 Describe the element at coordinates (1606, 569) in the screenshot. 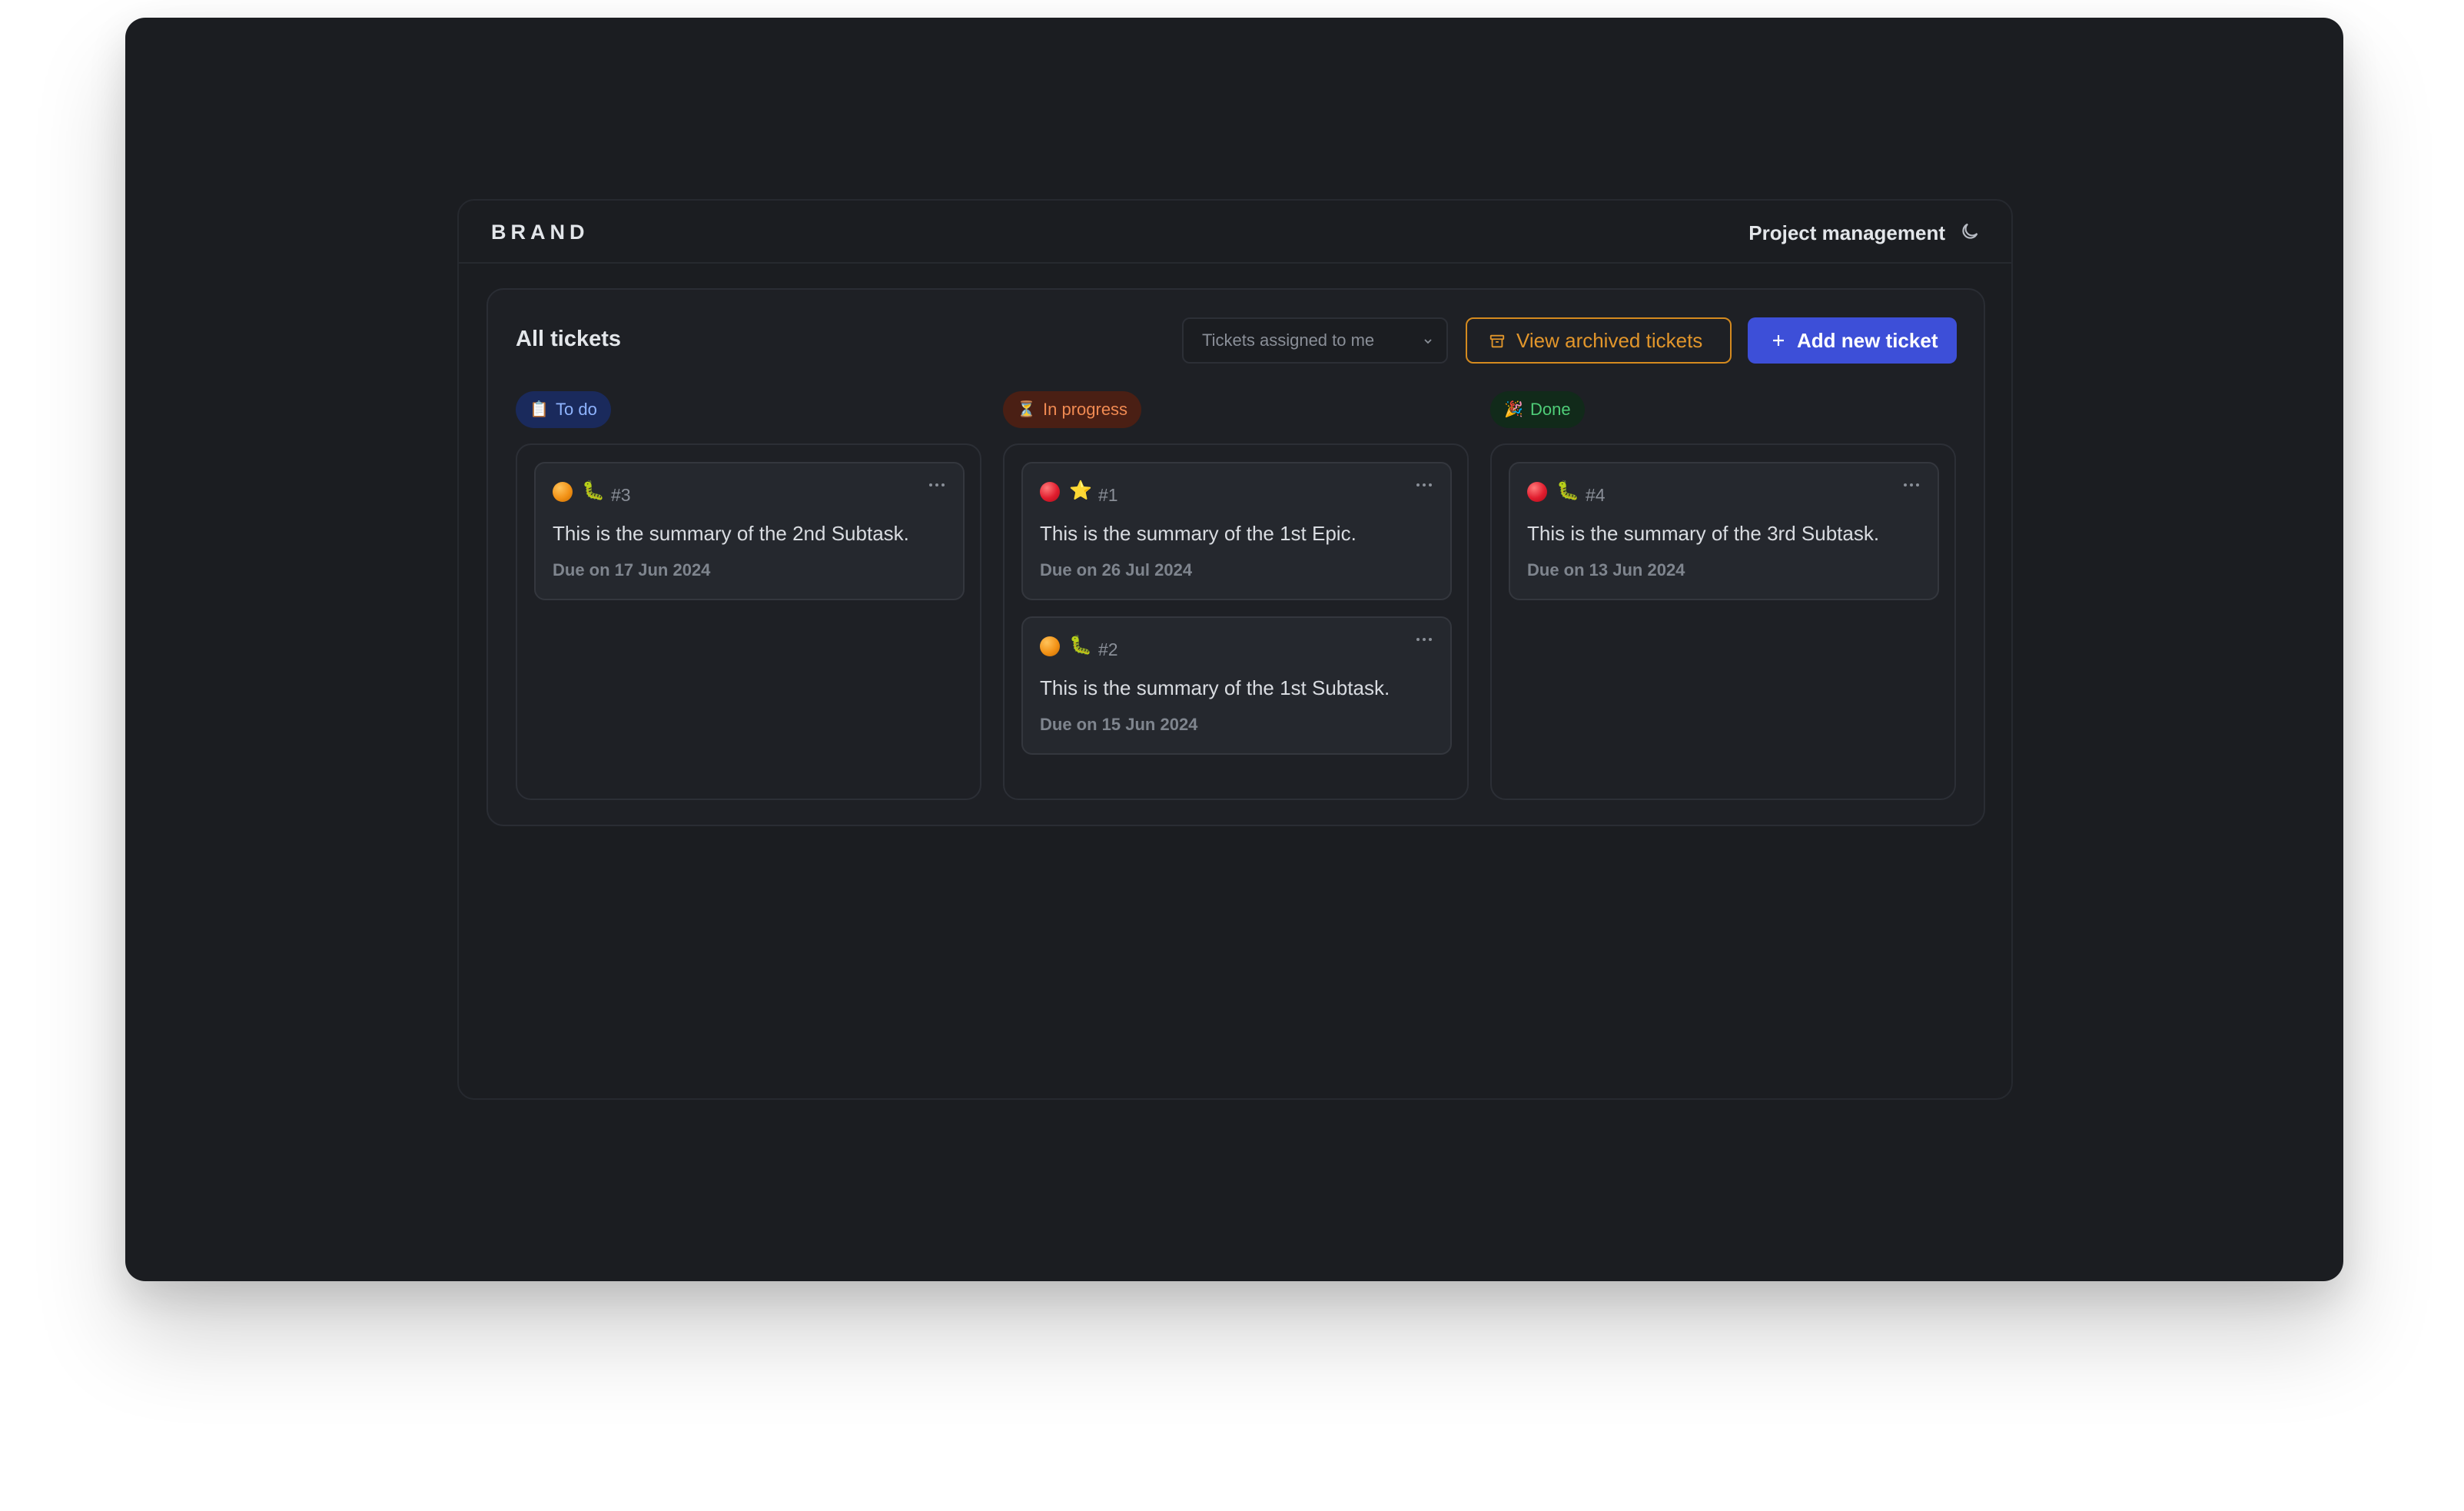

I see `ticket-due-date: Due on 13 Jun 2024` at that location.